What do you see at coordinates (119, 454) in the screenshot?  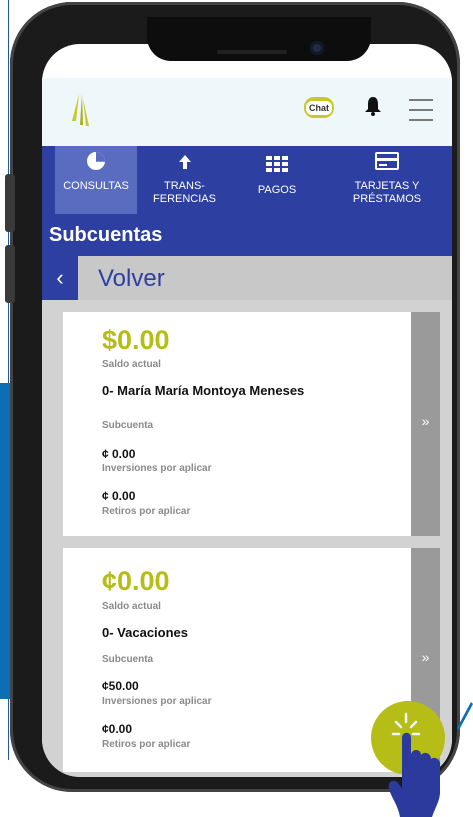 I see `investments-amount: ¢ 0.00` at bounding box center [119, 454].